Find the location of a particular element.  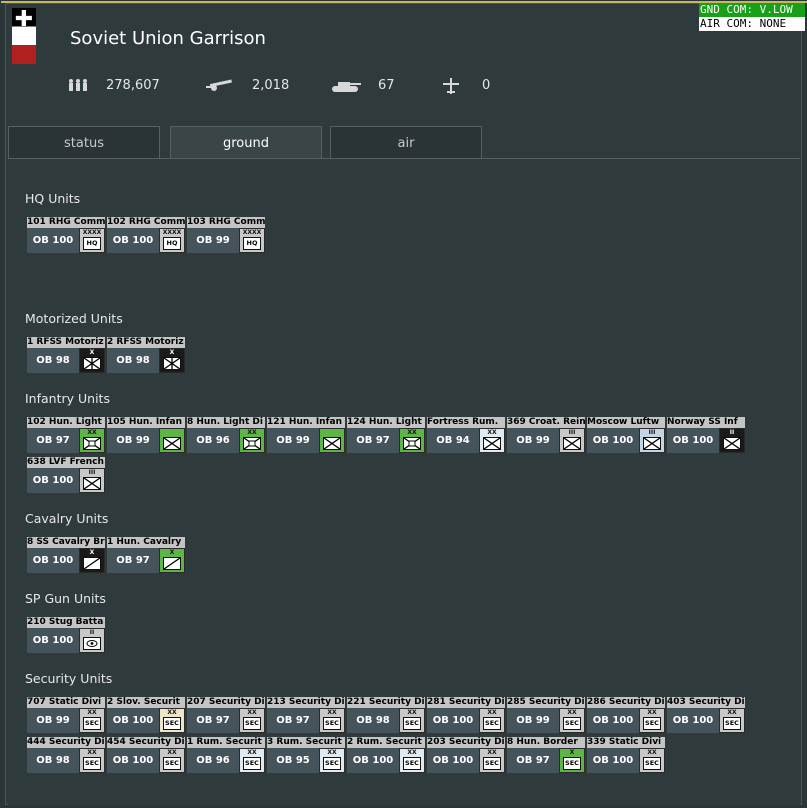

unit-card: Norway SS Inf OB 100 II is located at coordinates (706, 435).